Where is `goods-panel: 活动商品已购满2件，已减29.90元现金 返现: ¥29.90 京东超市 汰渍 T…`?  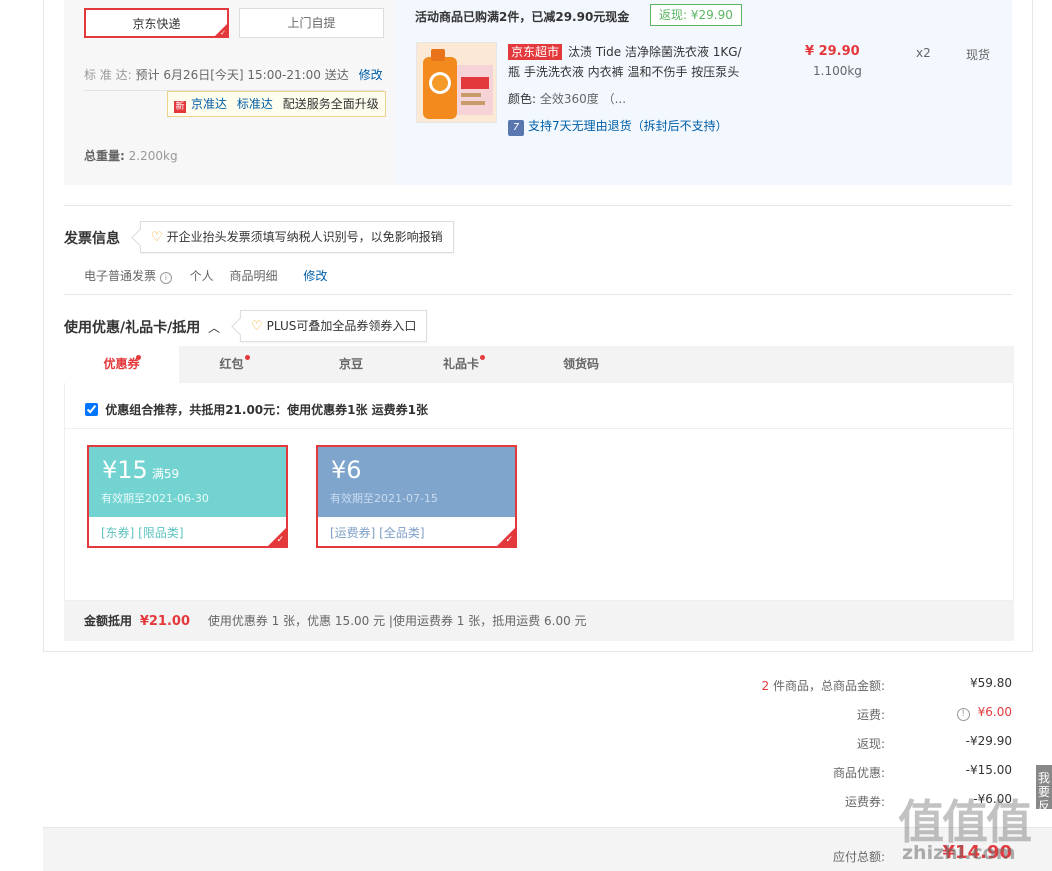 goods-panel: 活动商品已购满2件，已减29.90元现金 返现: ¥29.90 京东超市 汰渍 T… is located at coordinates (704, 92).